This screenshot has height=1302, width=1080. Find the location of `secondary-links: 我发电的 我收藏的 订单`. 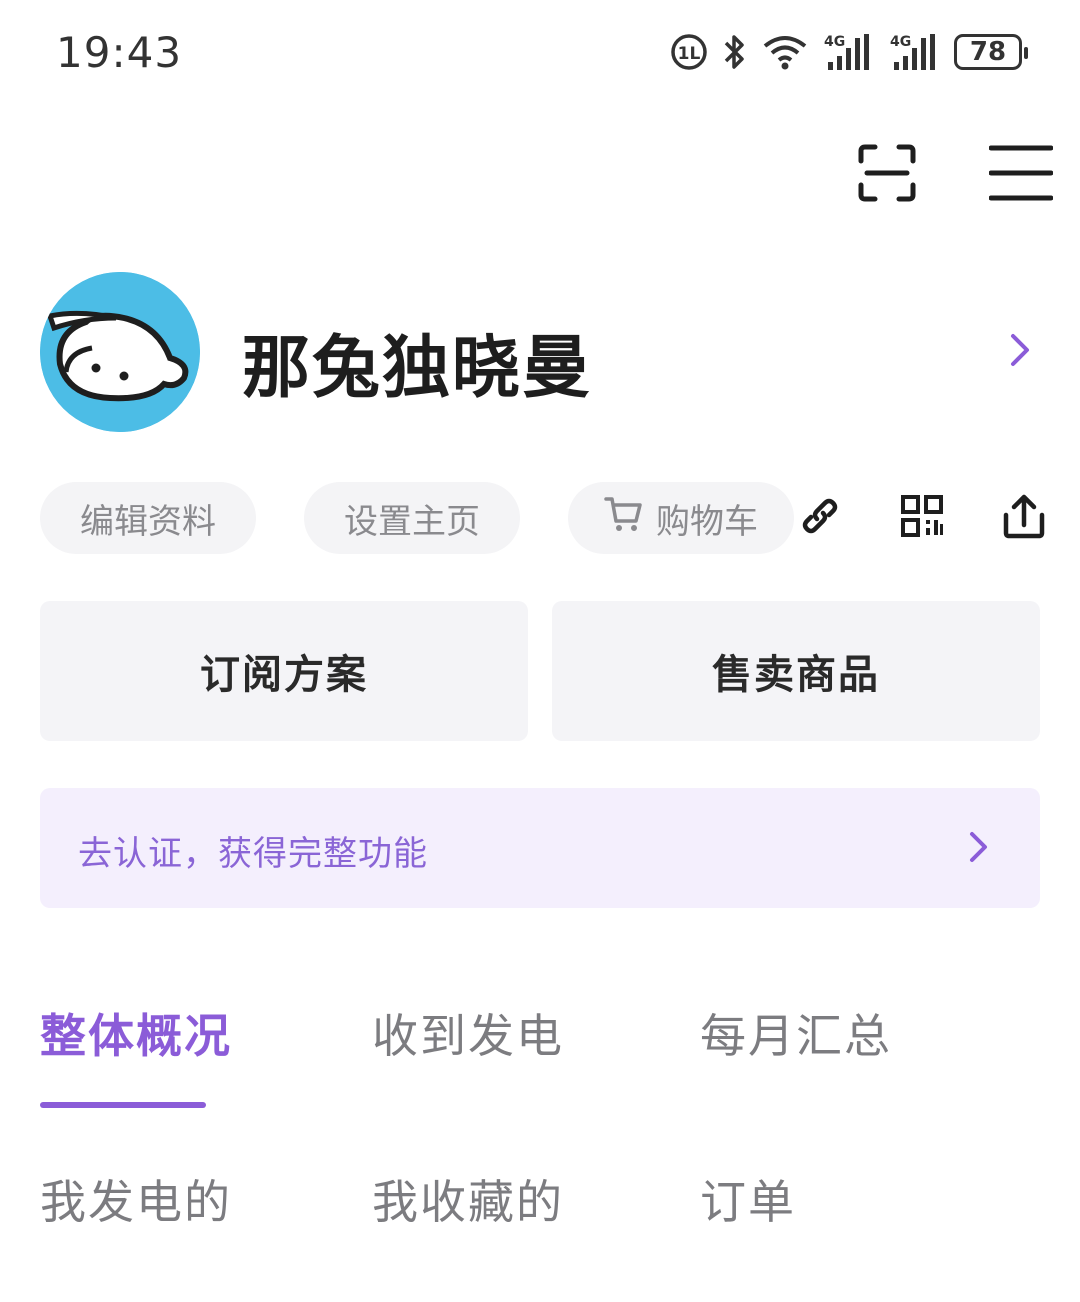

secondary-links: 我发电的 我收藏的 订单 is located at coordinates (540, 1201).